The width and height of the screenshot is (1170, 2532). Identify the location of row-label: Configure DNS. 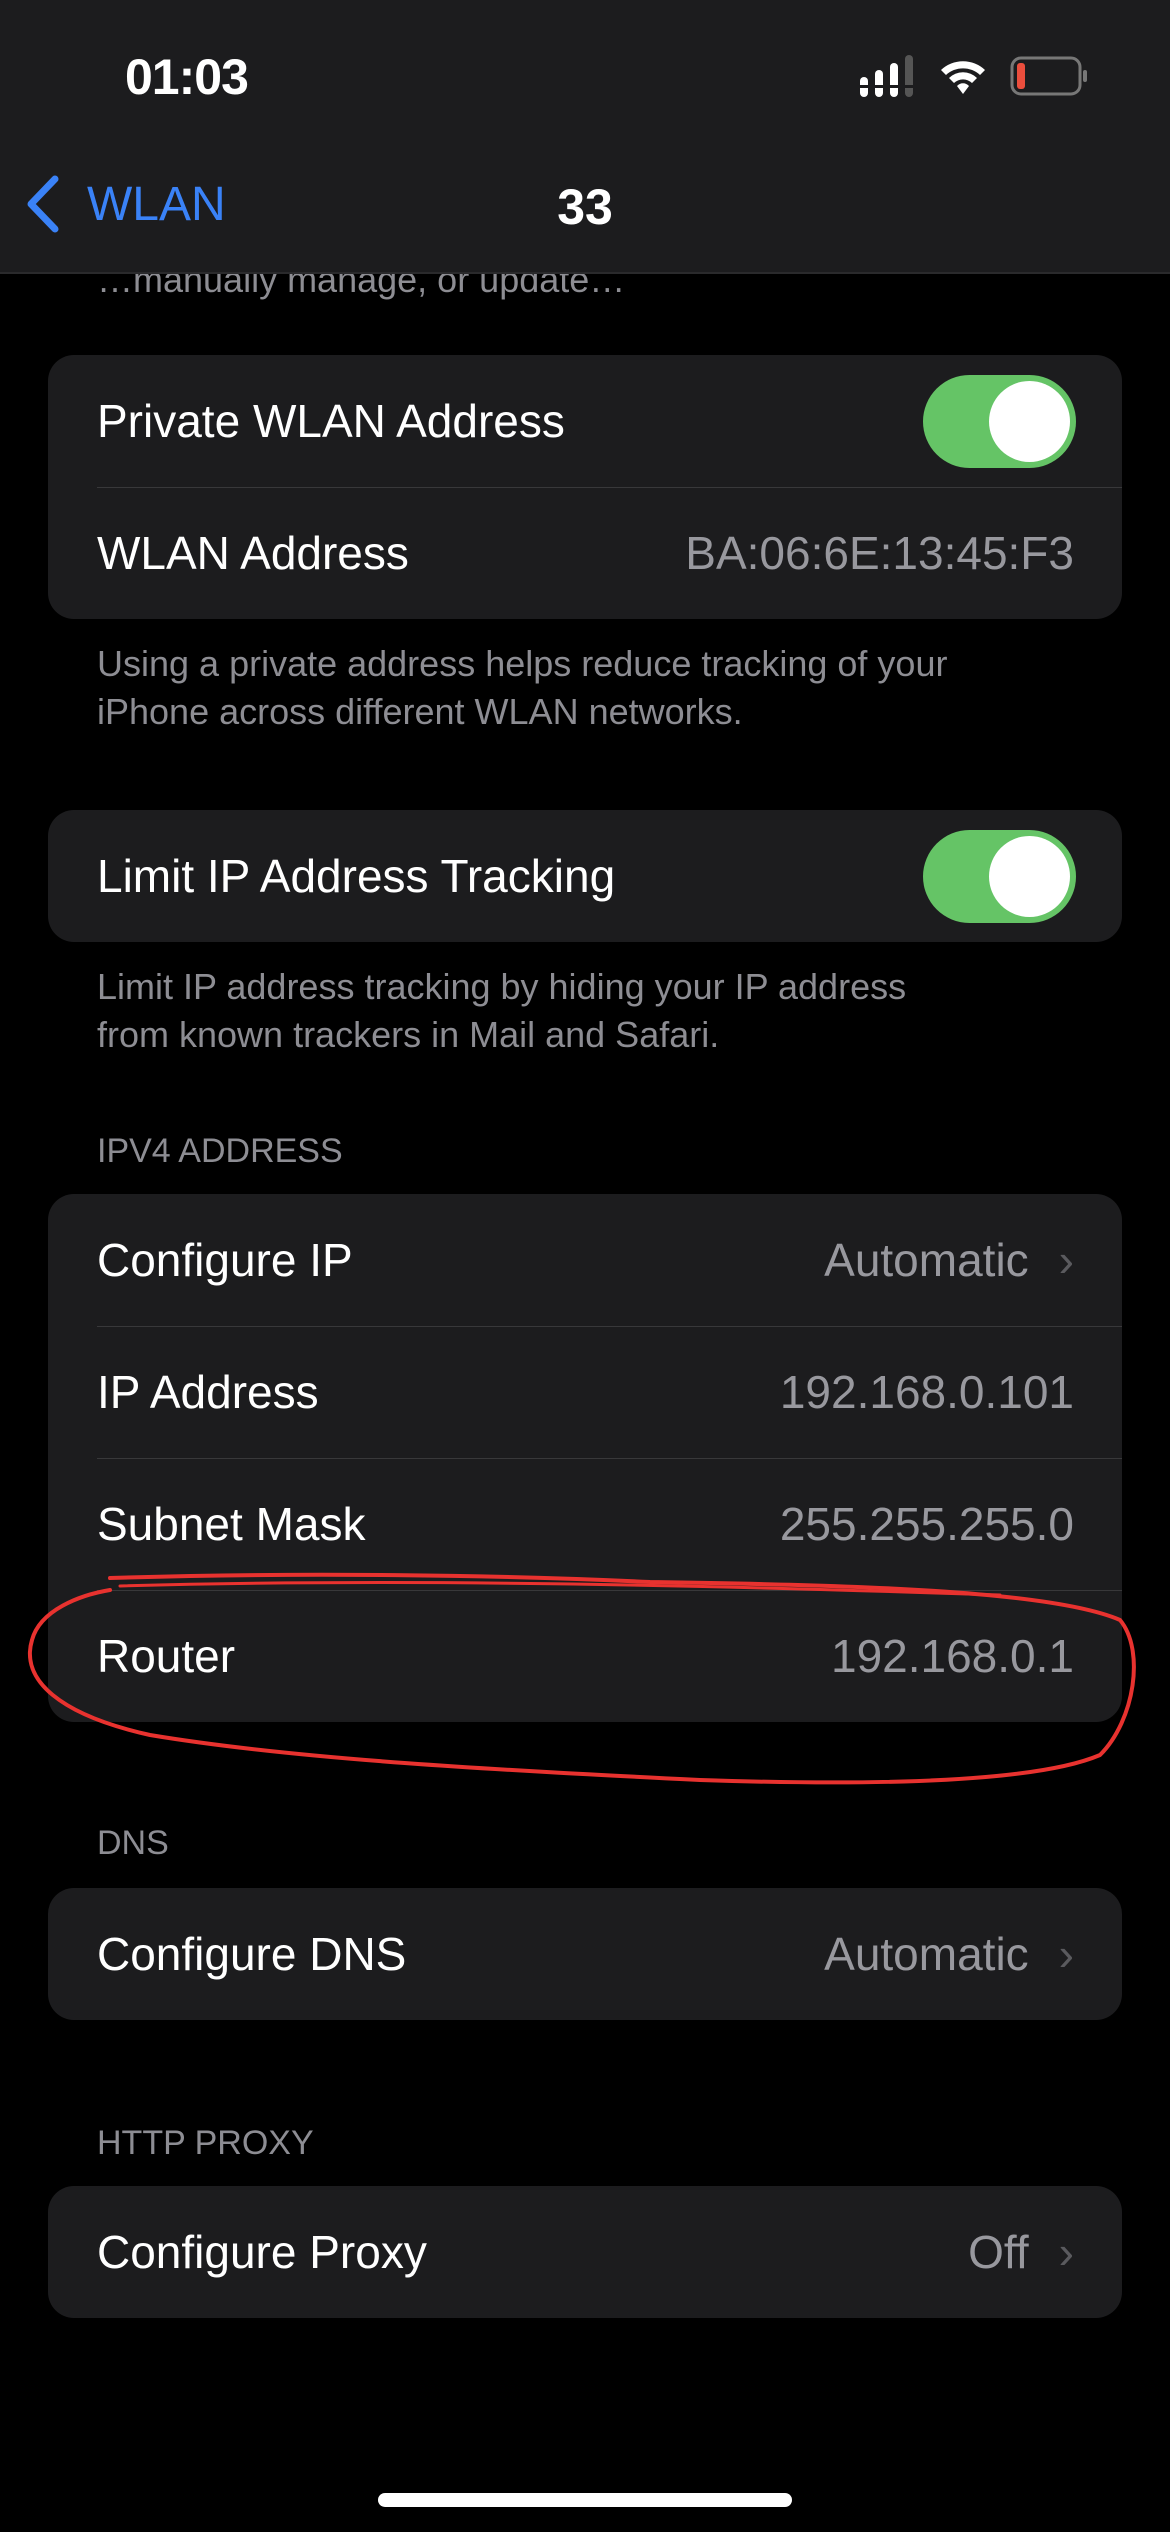
(252, 1954).